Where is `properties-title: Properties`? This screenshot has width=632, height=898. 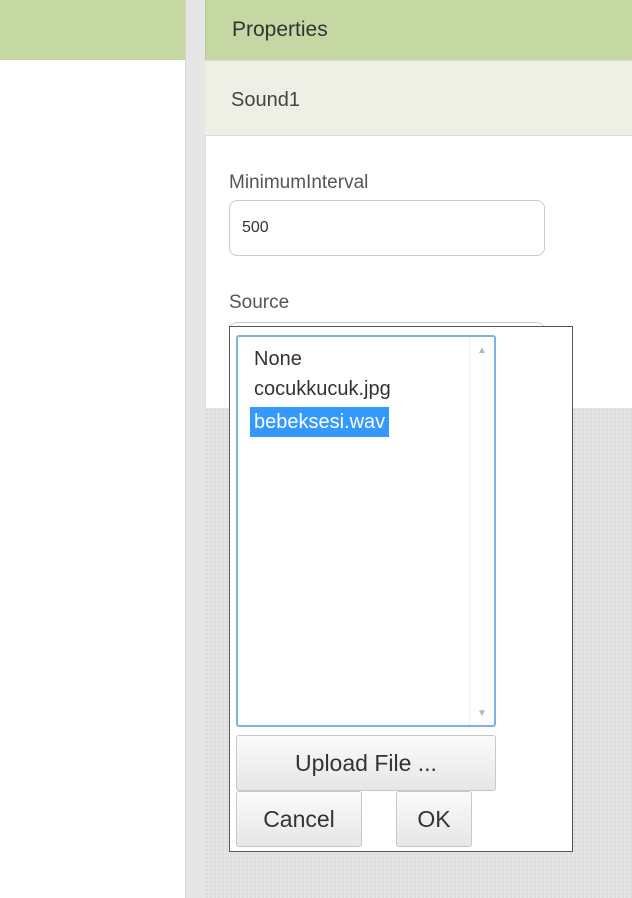 properties-title: Properties is located at coordinates (280, 29).